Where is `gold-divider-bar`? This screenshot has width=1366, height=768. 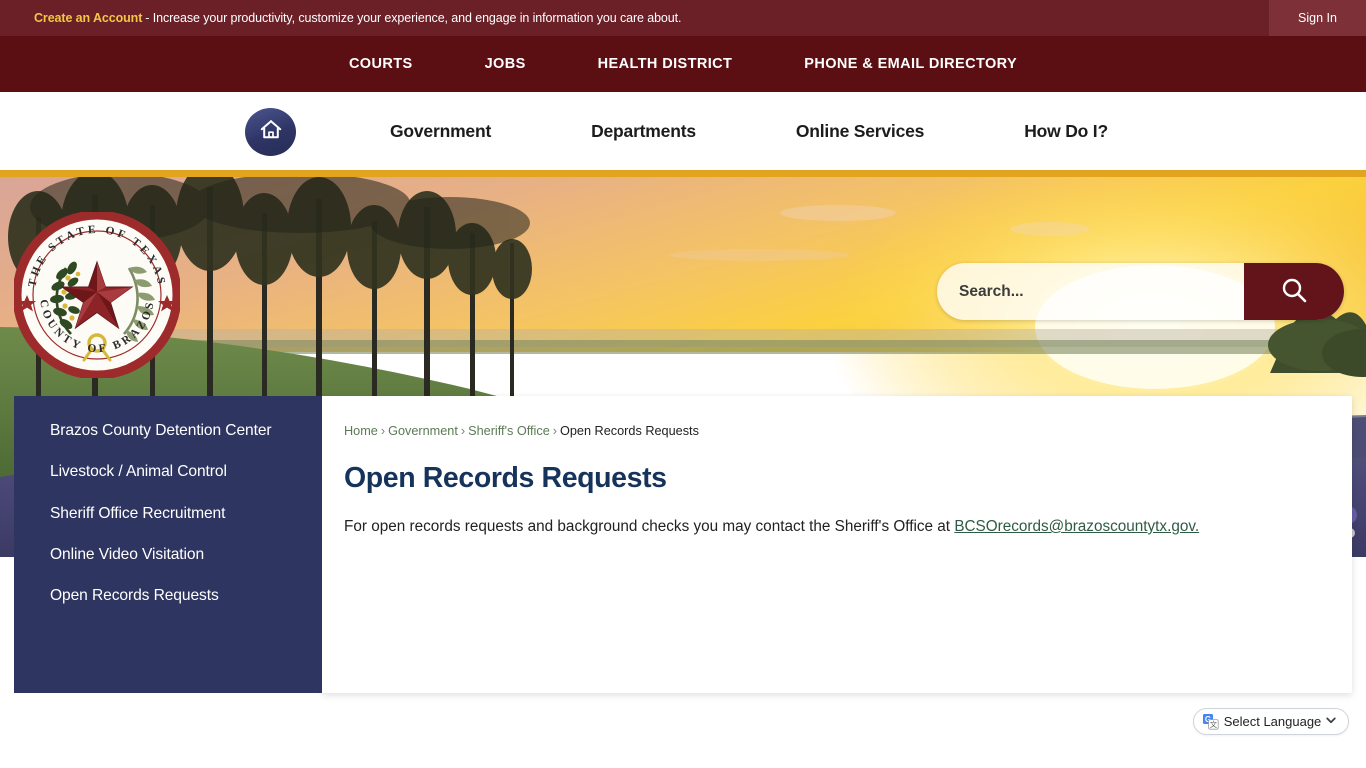 gold-divider-bar is located at coordinates (683, 173).